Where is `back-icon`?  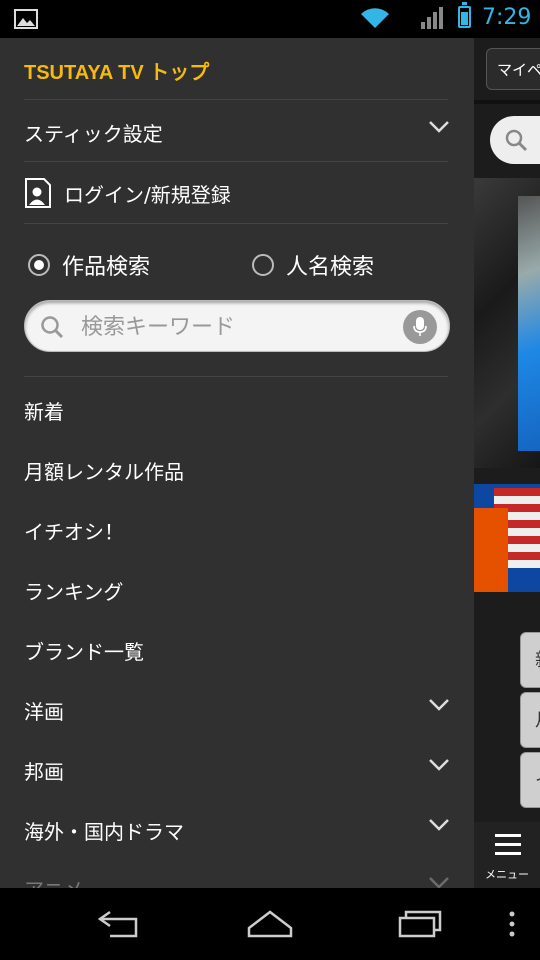 back-icon is located at coordinates (120, 924).